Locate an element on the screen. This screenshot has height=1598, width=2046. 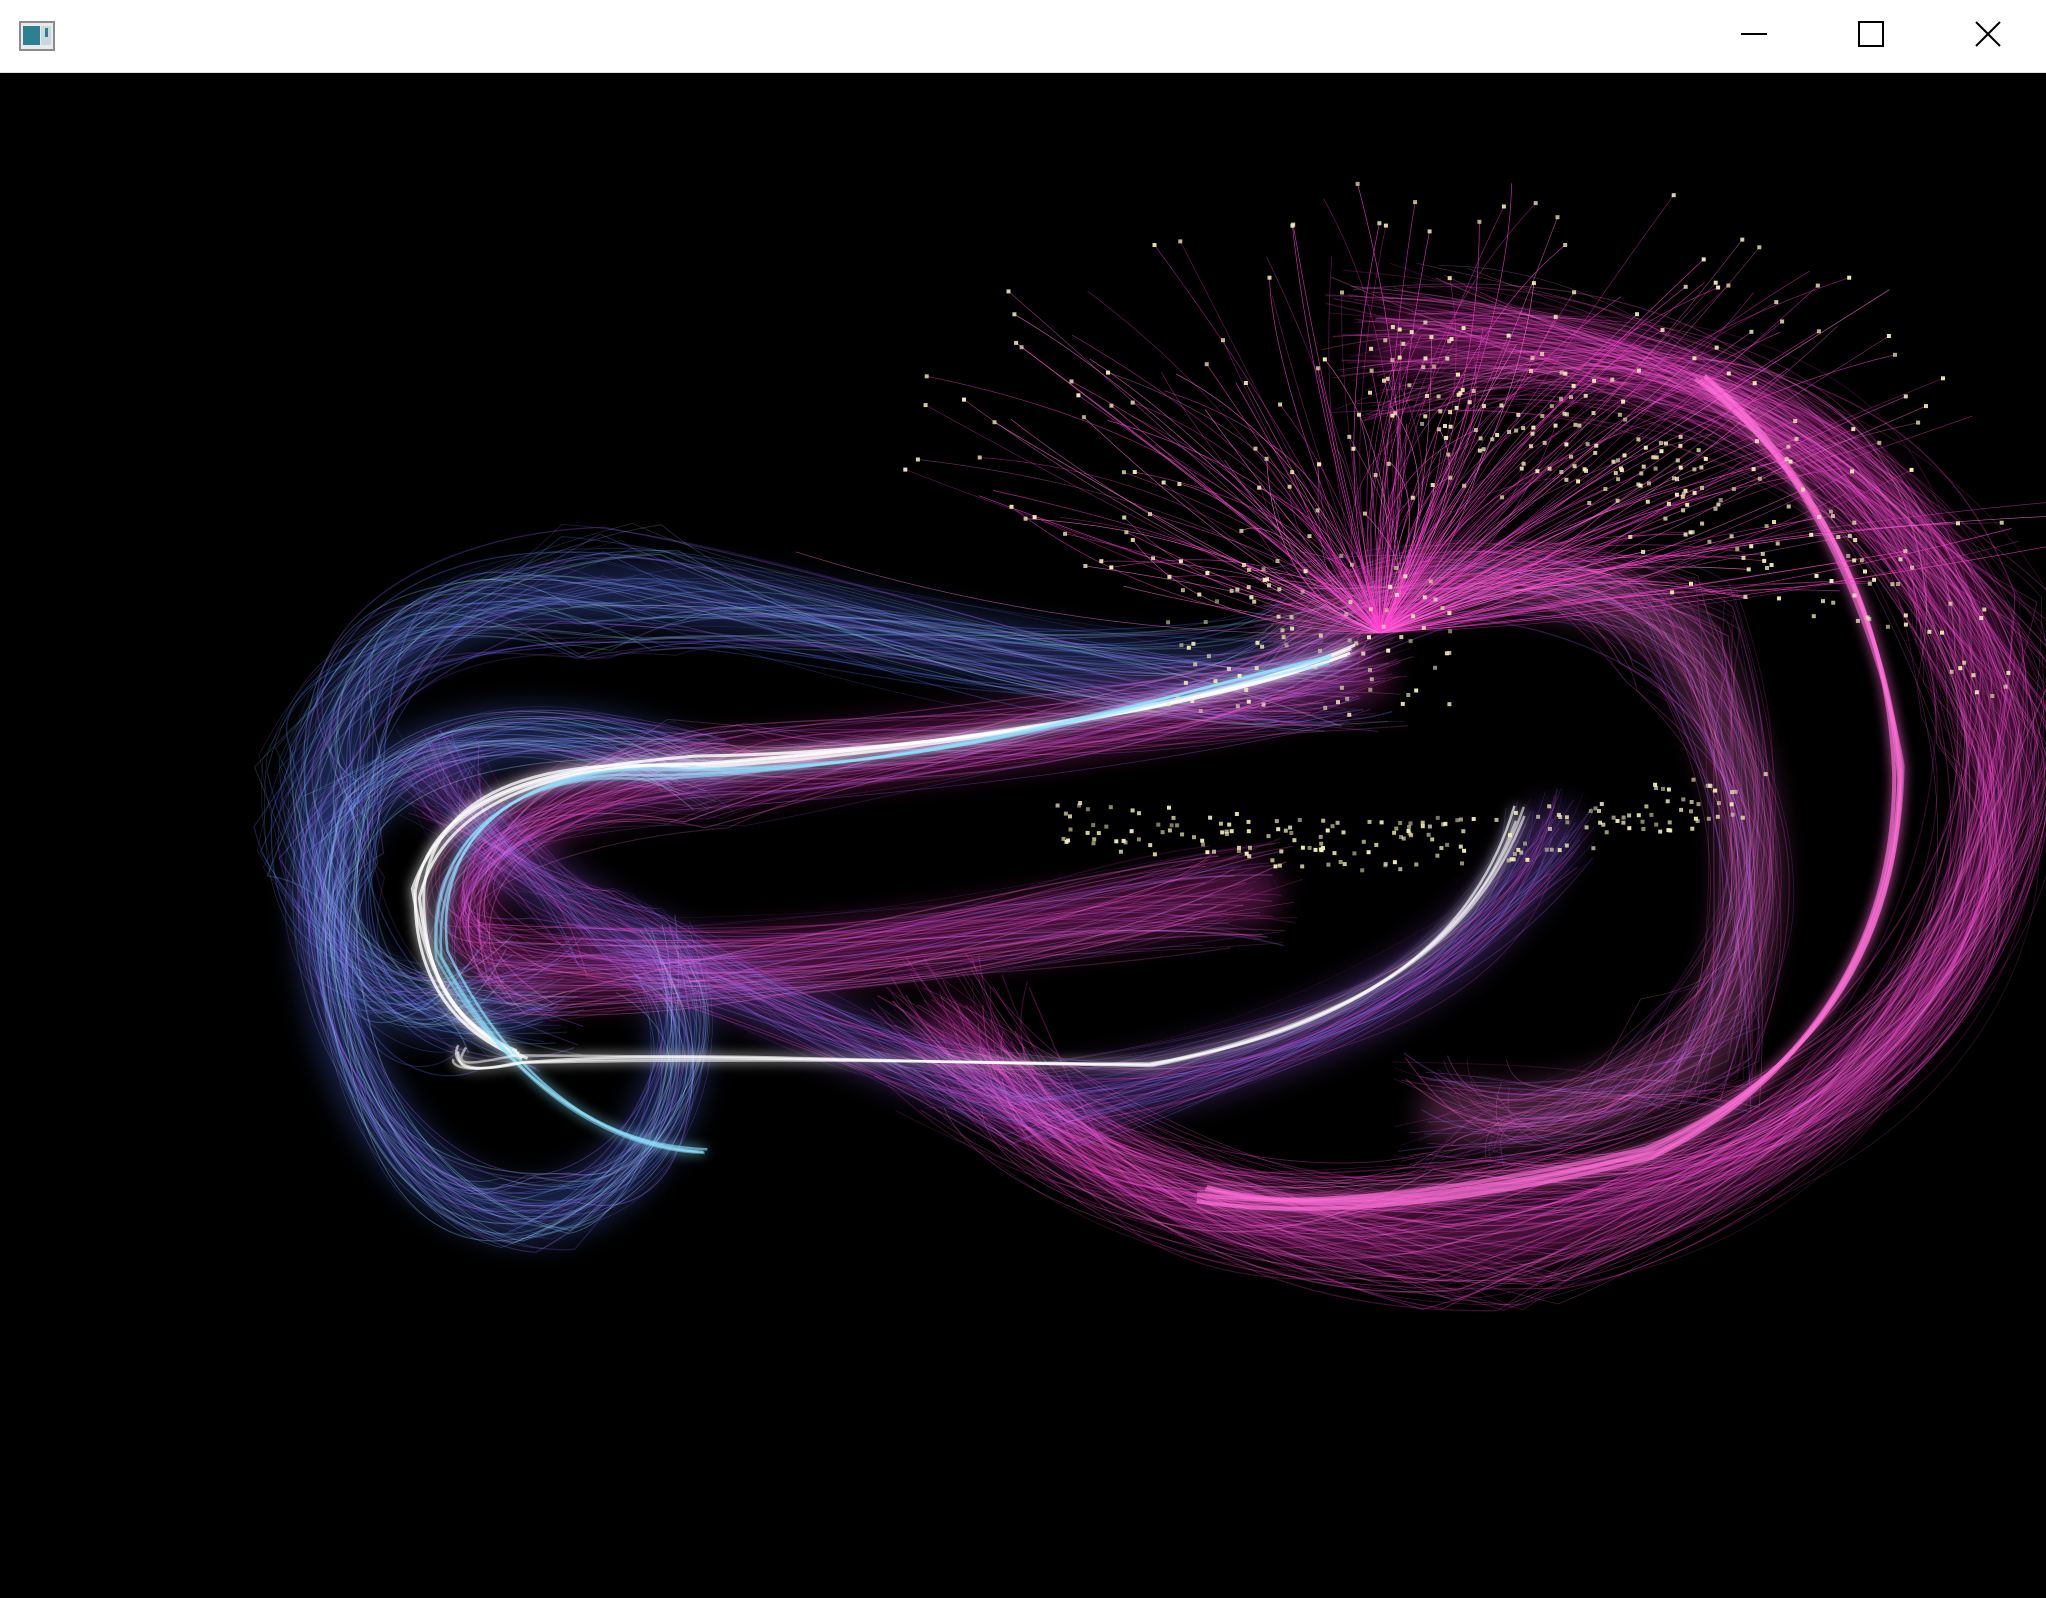
maximize-button is located at coordinates (1870, 36).